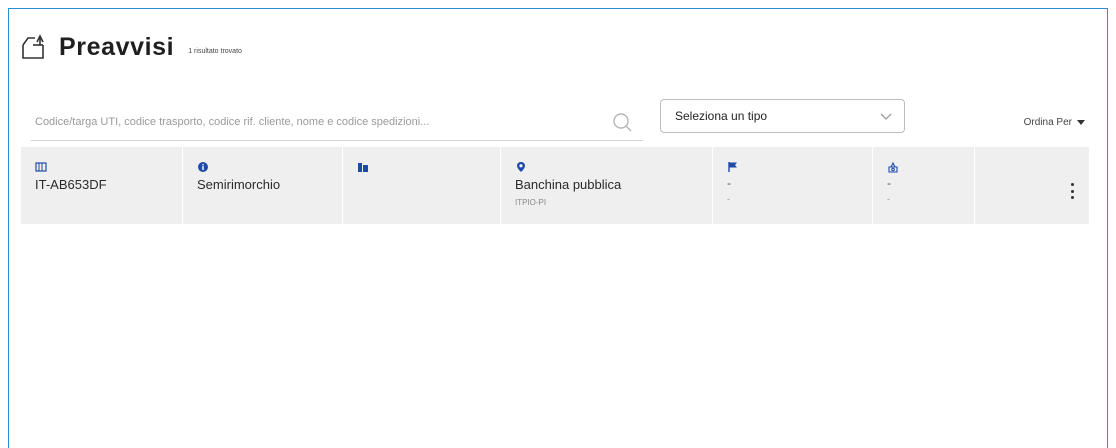 This screenshot has height=448, width=1116. I want to click on status-sub: -, so click(888, 199).